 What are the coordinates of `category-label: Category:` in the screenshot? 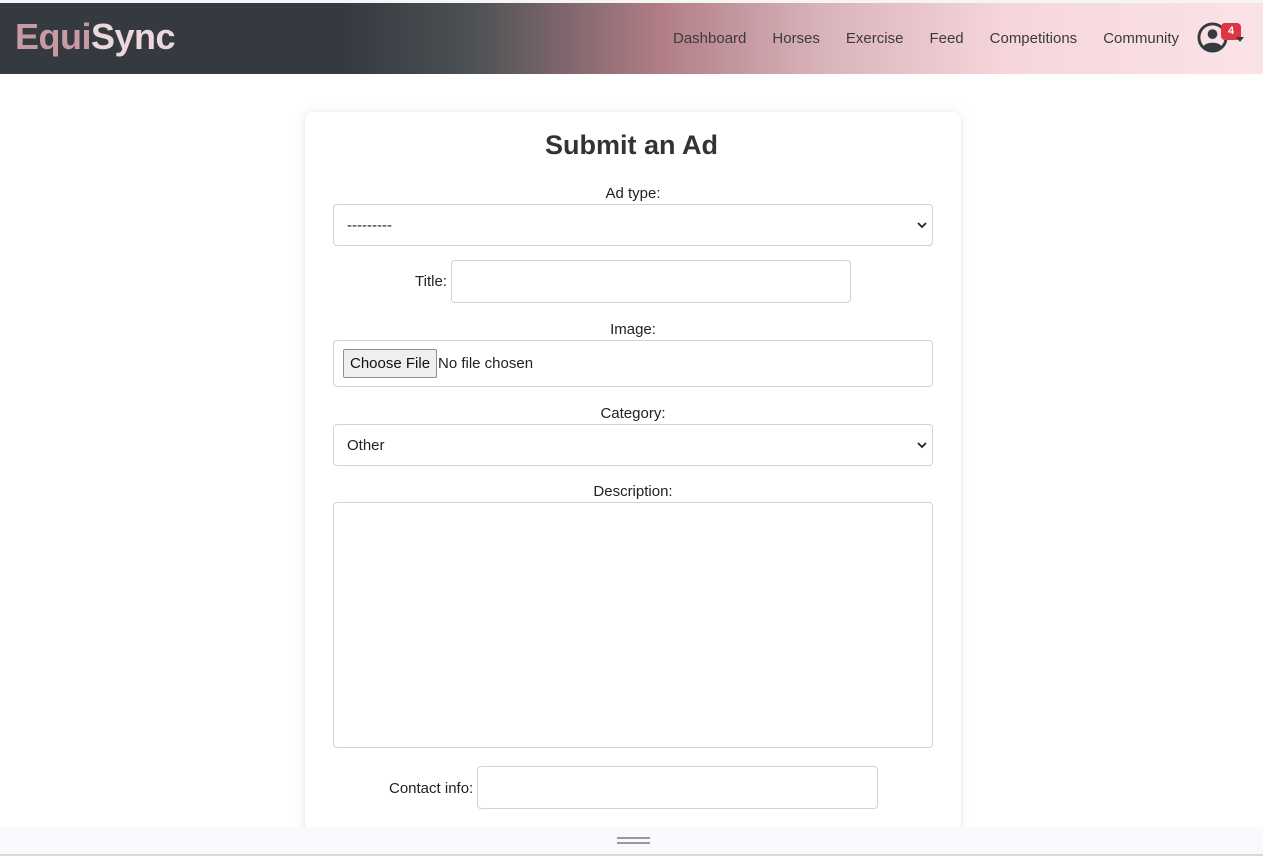 It's located at (633, 413).